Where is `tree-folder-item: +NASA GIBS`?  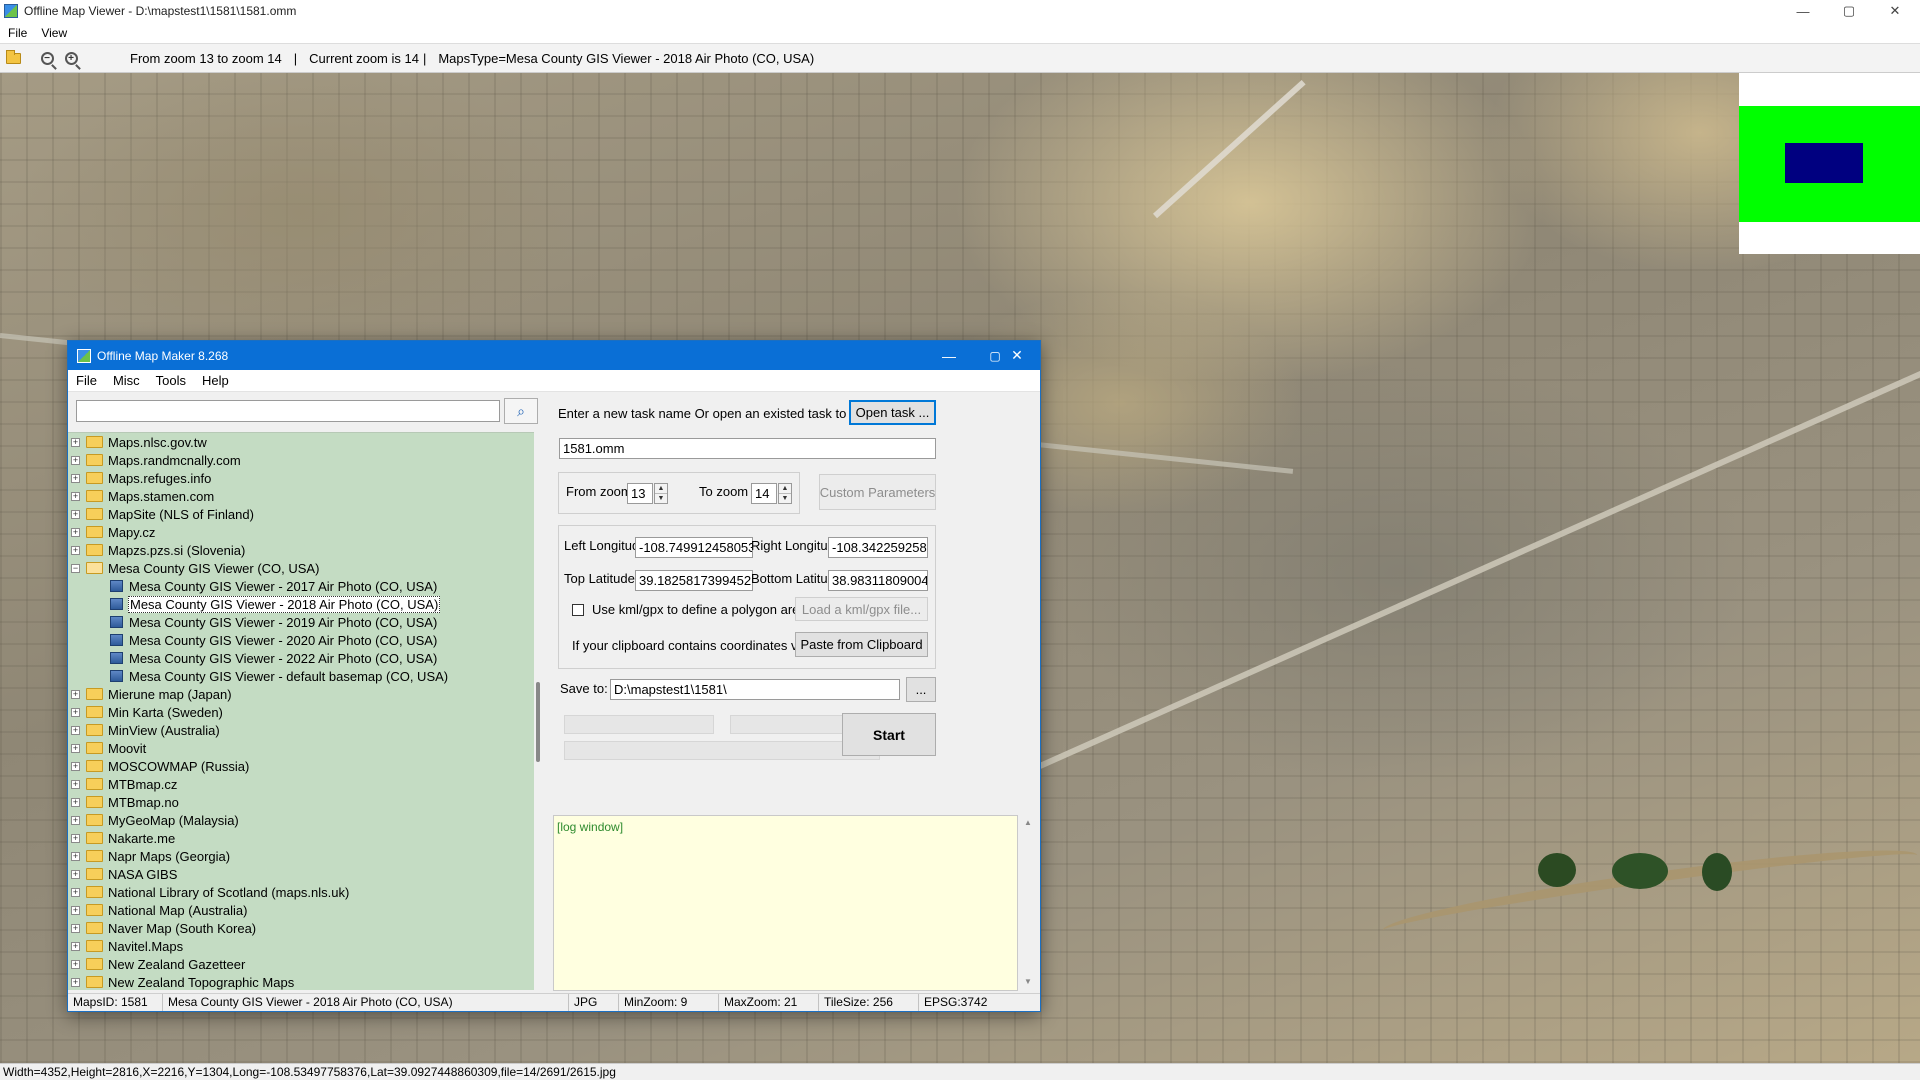 tree-folder-item: +NASA GIBS is located at coordinates (301, 874).